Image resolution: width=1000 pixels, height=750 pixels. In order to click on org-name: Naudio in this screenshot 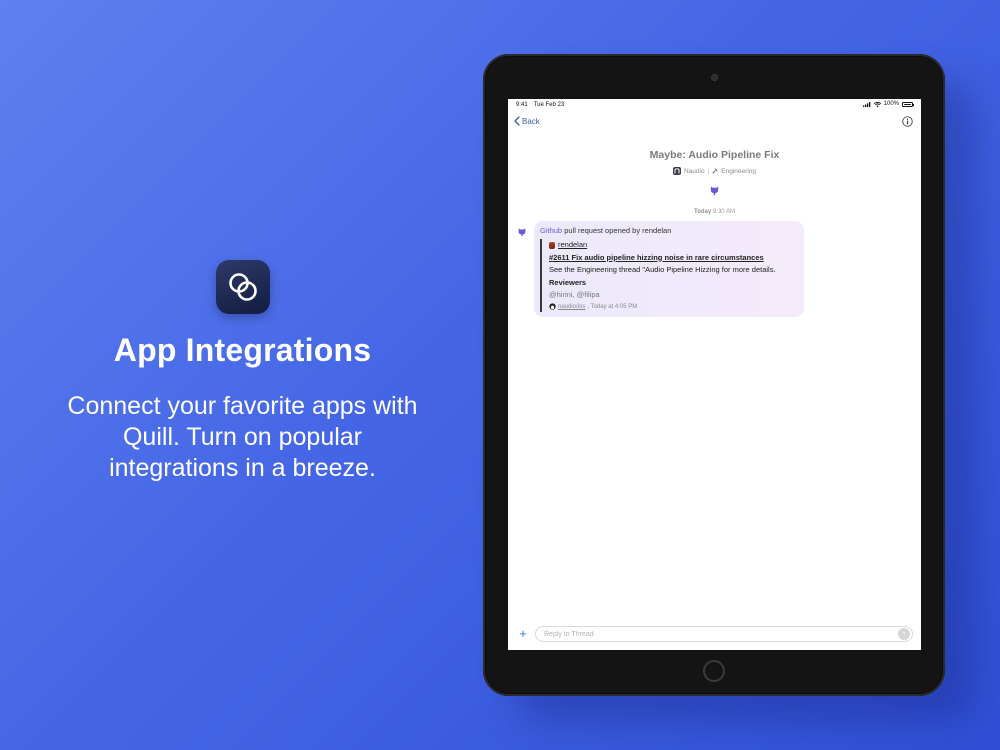, I will do `click(694, 171)`.